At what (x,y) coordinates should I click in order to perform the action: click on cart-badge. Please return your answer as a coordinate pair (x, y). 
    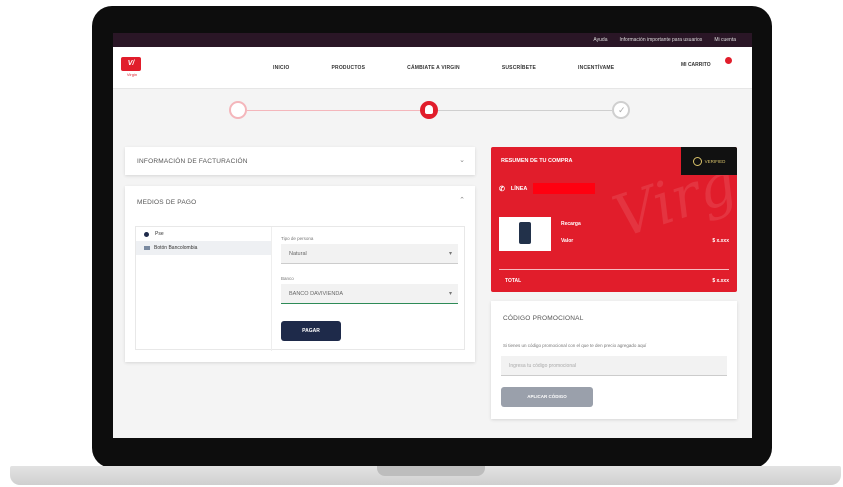
    Looking at the image, I should click on (728, 60).